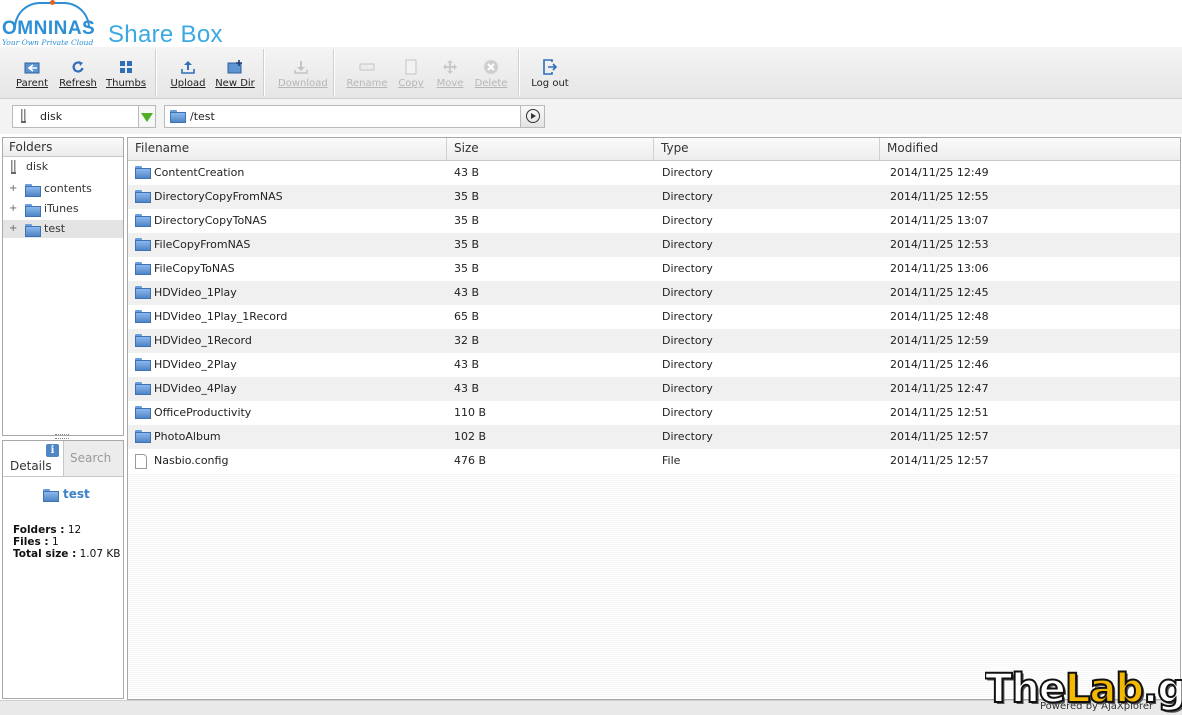 This screenshot has height=715, width=1182. I want to click on logout-label: Log out, so click(550, 83).